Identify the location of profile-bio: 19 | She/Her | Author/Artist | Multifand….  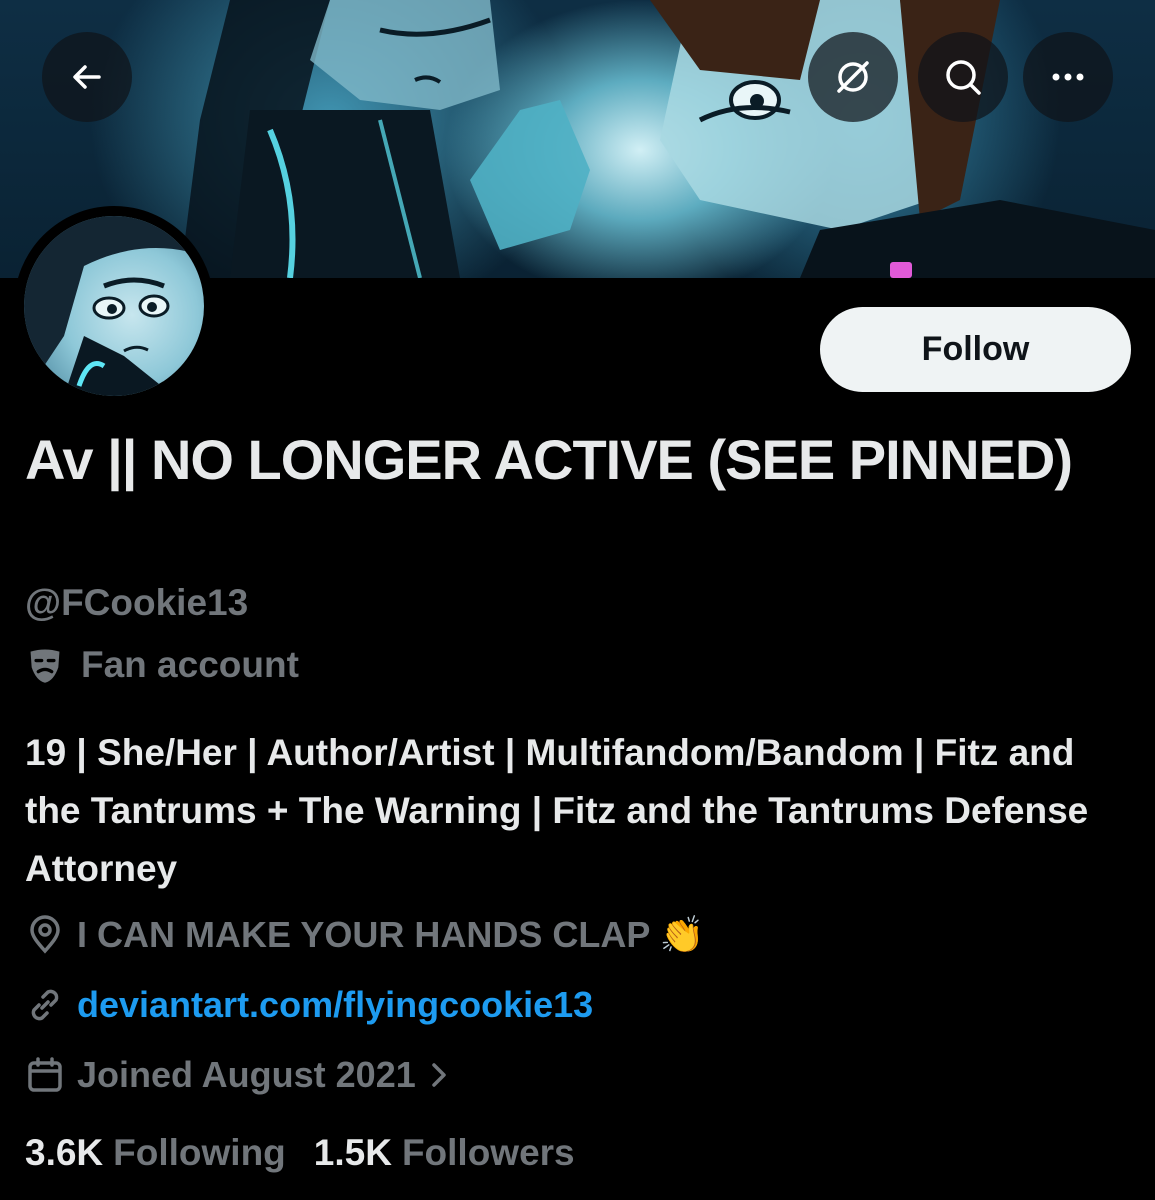
(557, 810).